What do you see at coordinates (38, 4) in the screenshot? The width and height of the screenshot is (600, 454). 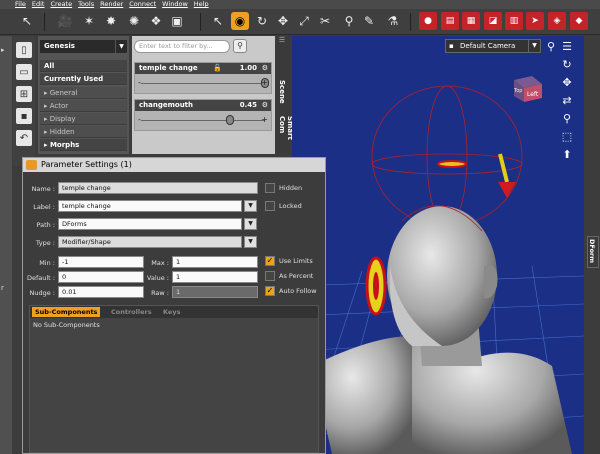 I see `menu-edit: Edit` at bounding box center [38, 4].